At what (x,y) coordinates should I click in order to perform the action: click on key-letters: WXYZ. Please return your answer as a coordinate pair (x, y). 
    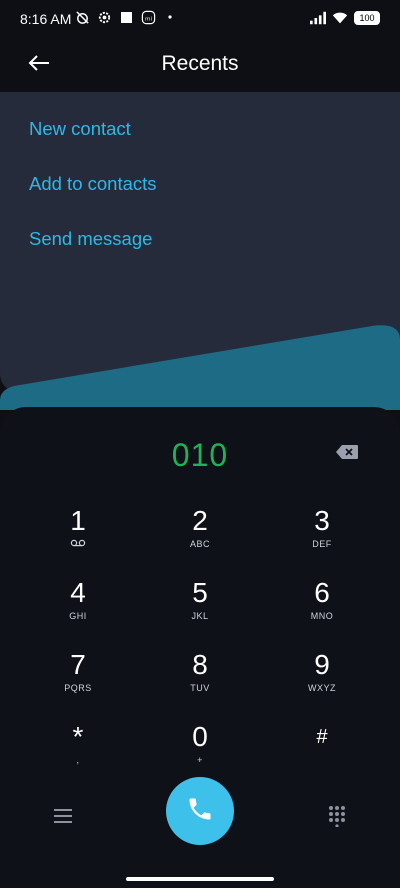
    Looking at the image, I should click on (322, 688).